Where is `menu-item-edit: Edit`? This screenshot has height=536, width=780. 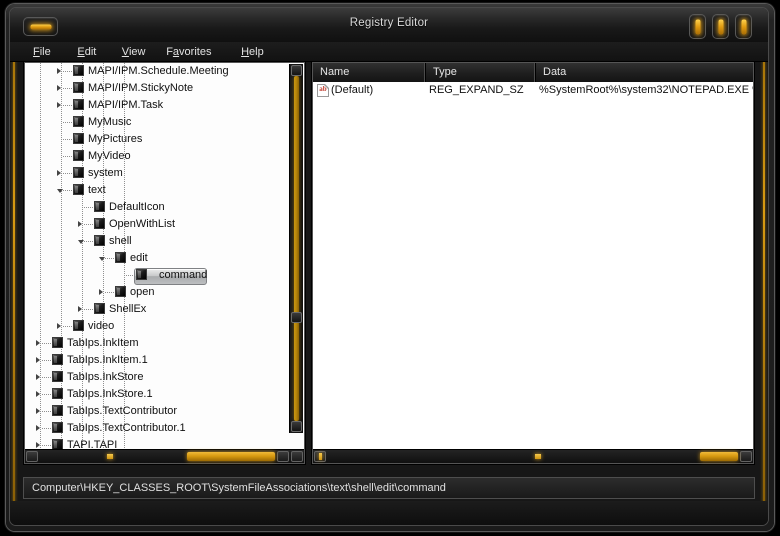 menu-item-edit: Edit is located at coordinates (86, 52).